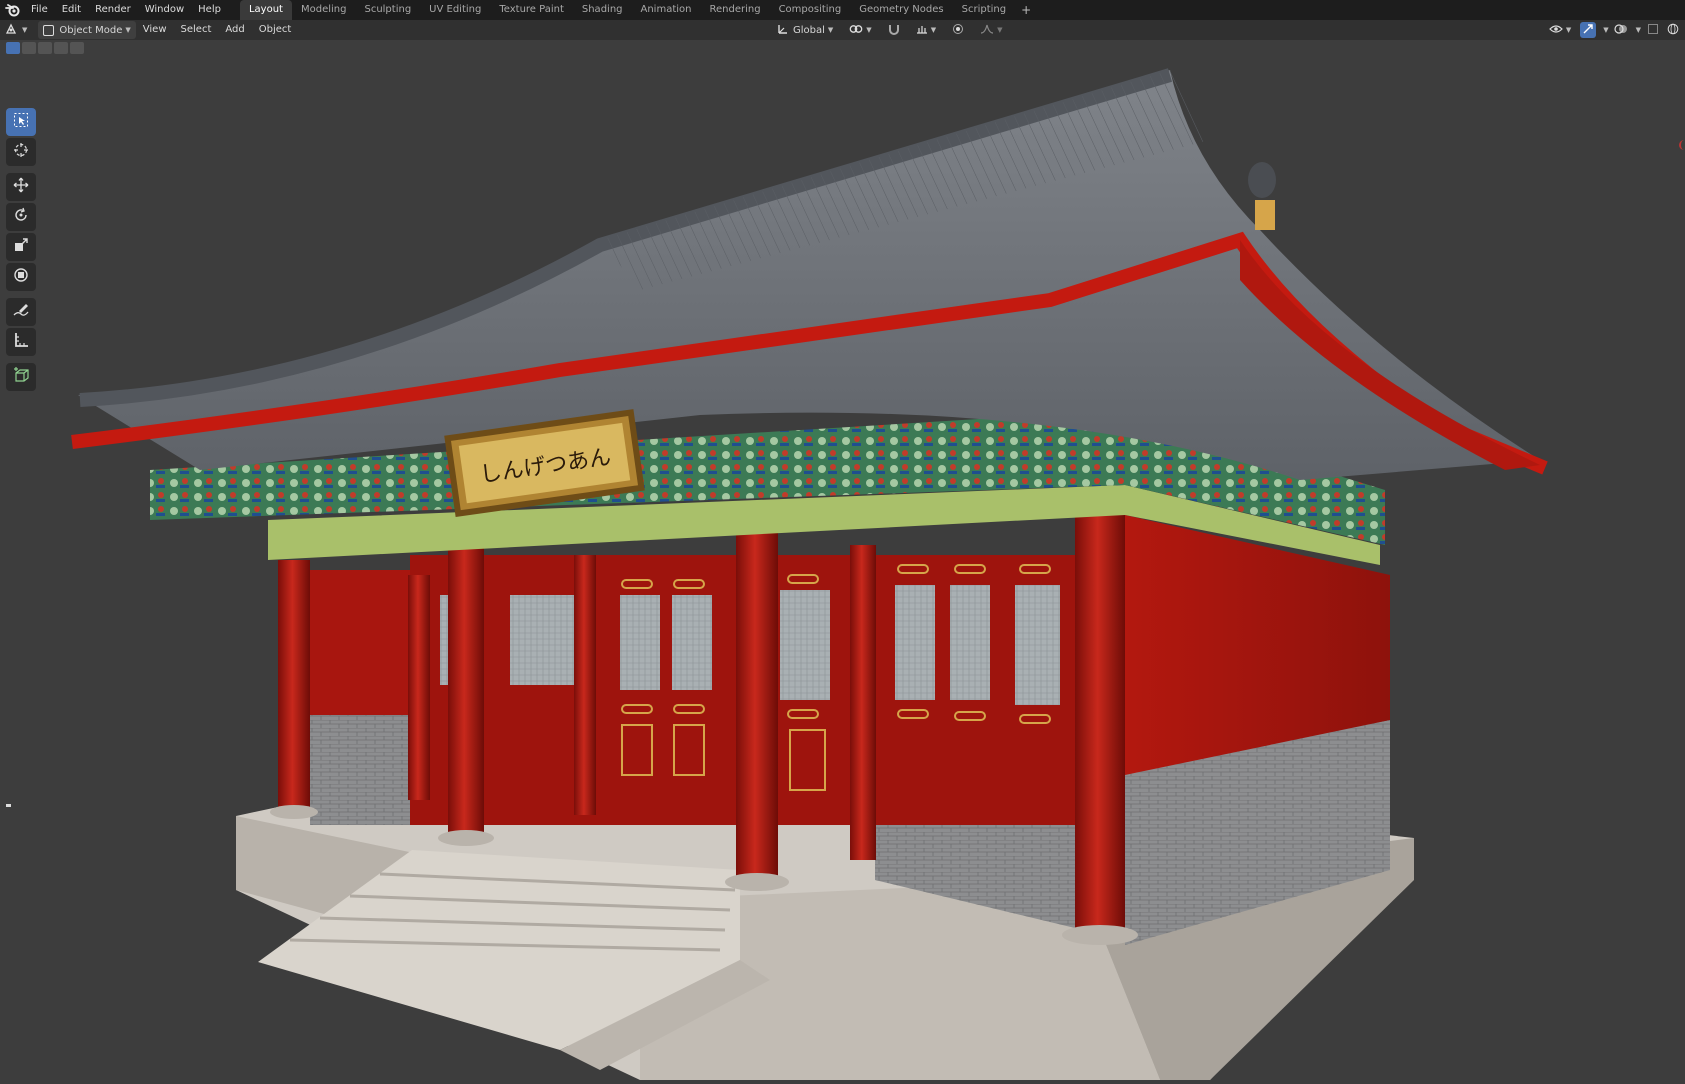  I want to click on menu-help: Help, so click(209, 10).